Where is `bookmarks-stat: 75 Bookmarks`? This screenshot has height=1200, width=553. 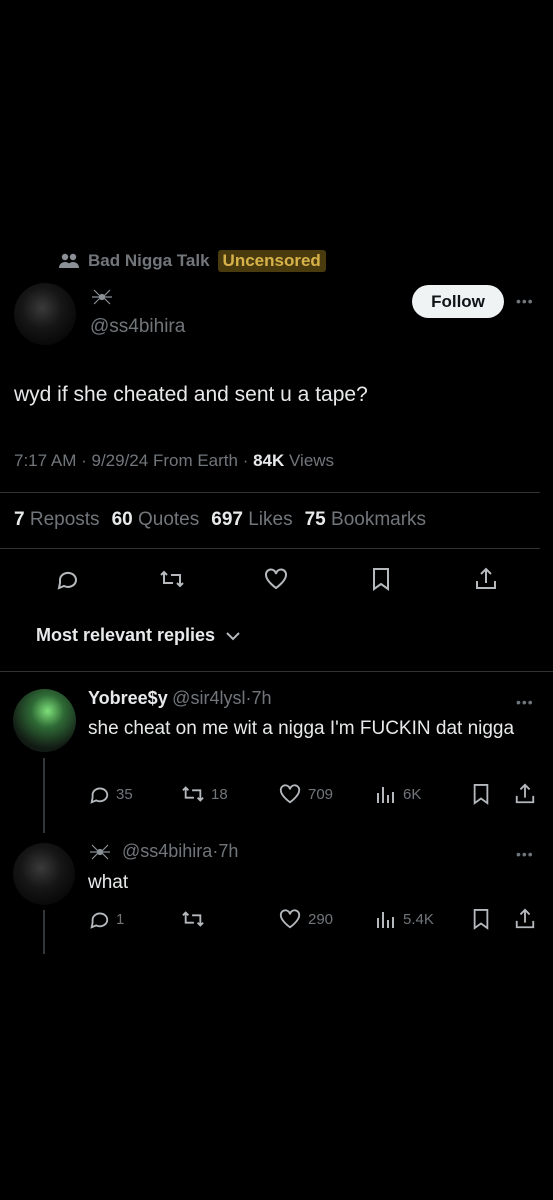 bookmarks-stat: 75 Bookmarks is located at coordinates (365, 520).